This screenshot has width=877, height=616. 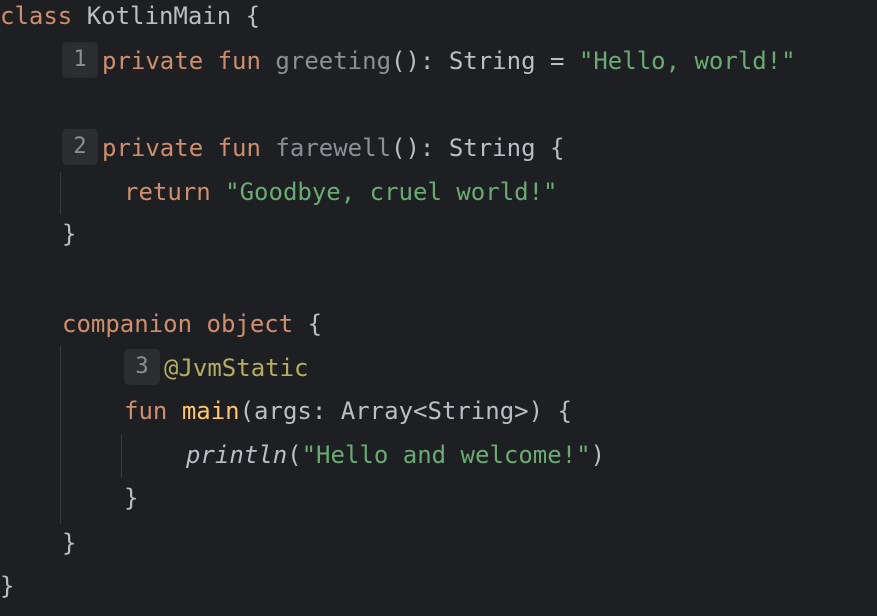 What do you see at coordinates (210, 411) in the screenshot?
I see `function-name: main` at bounding box center [210, 411].